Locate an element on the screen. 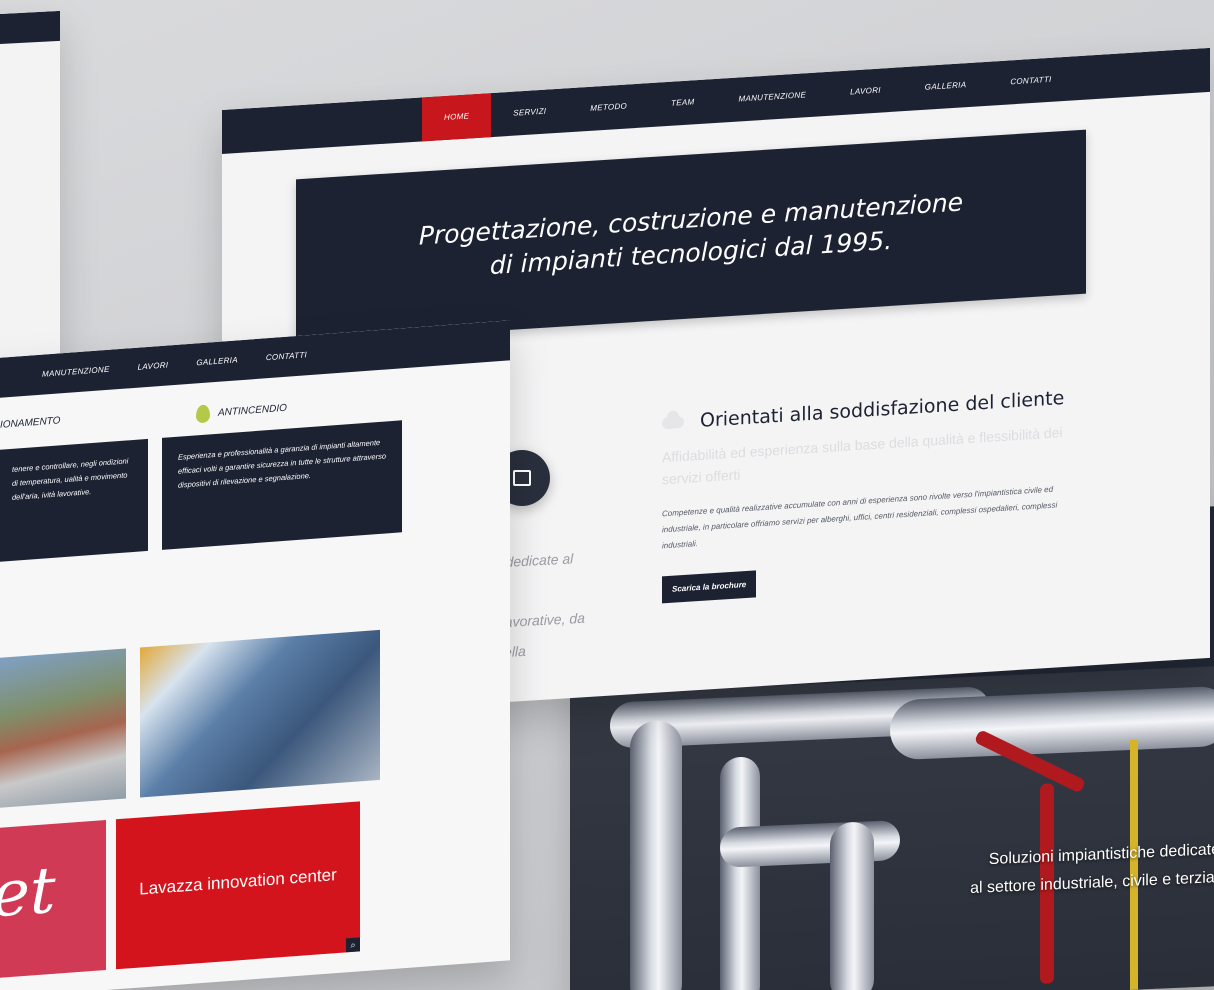 Image resolution: width=1214 pixels, height=990 pixels. gallery-tile-sign: et is located at coordinates (53, 899).